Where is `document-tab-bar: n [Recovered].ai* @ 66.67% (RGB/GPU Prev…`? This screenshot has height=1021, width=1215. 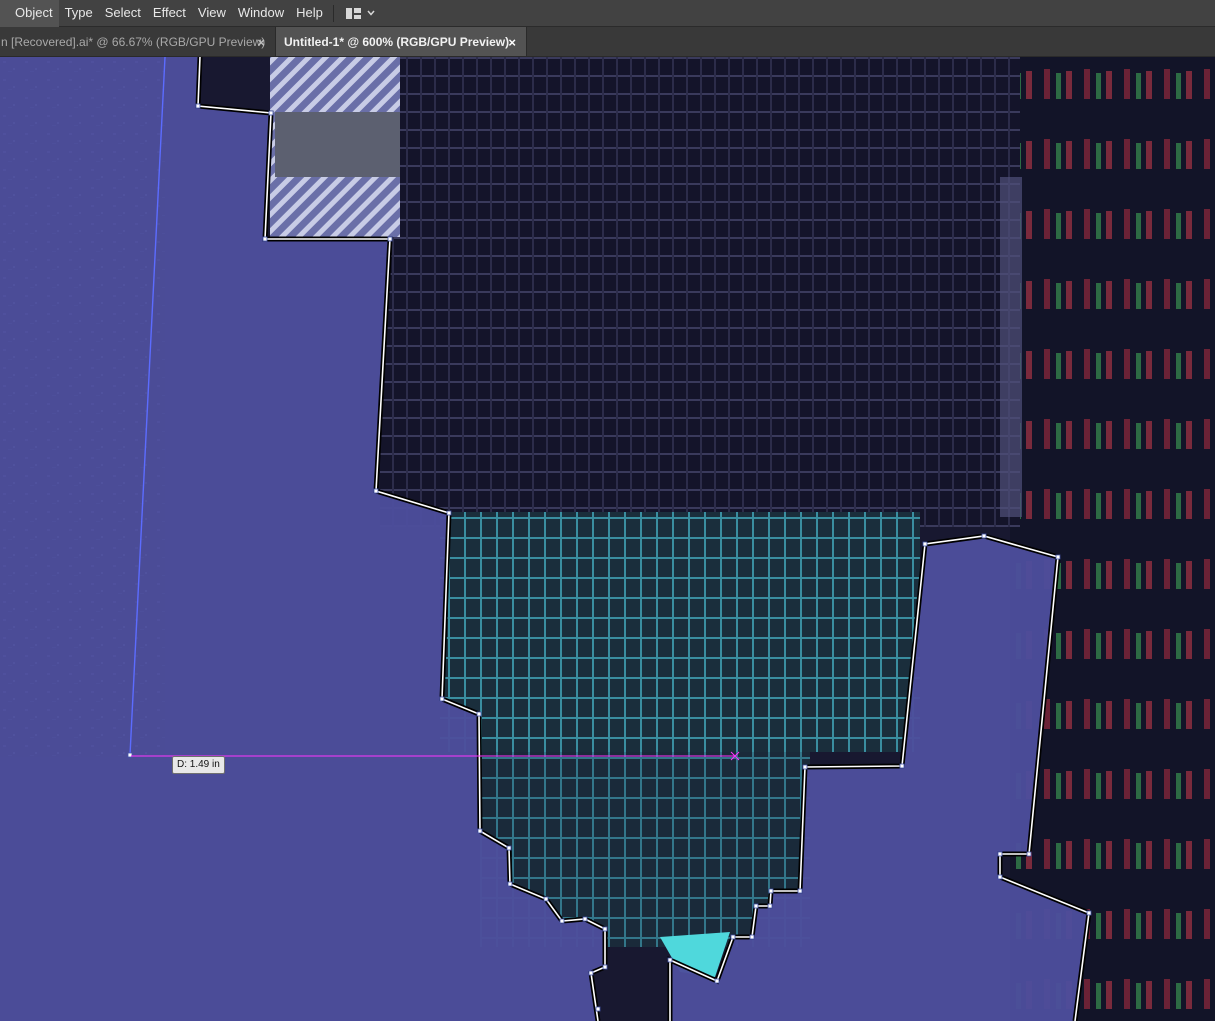 document-tab-bar: n [Recovered].ai* @ 66.67% (RGB/GPU Prev… is located at coordinates (607, 42).